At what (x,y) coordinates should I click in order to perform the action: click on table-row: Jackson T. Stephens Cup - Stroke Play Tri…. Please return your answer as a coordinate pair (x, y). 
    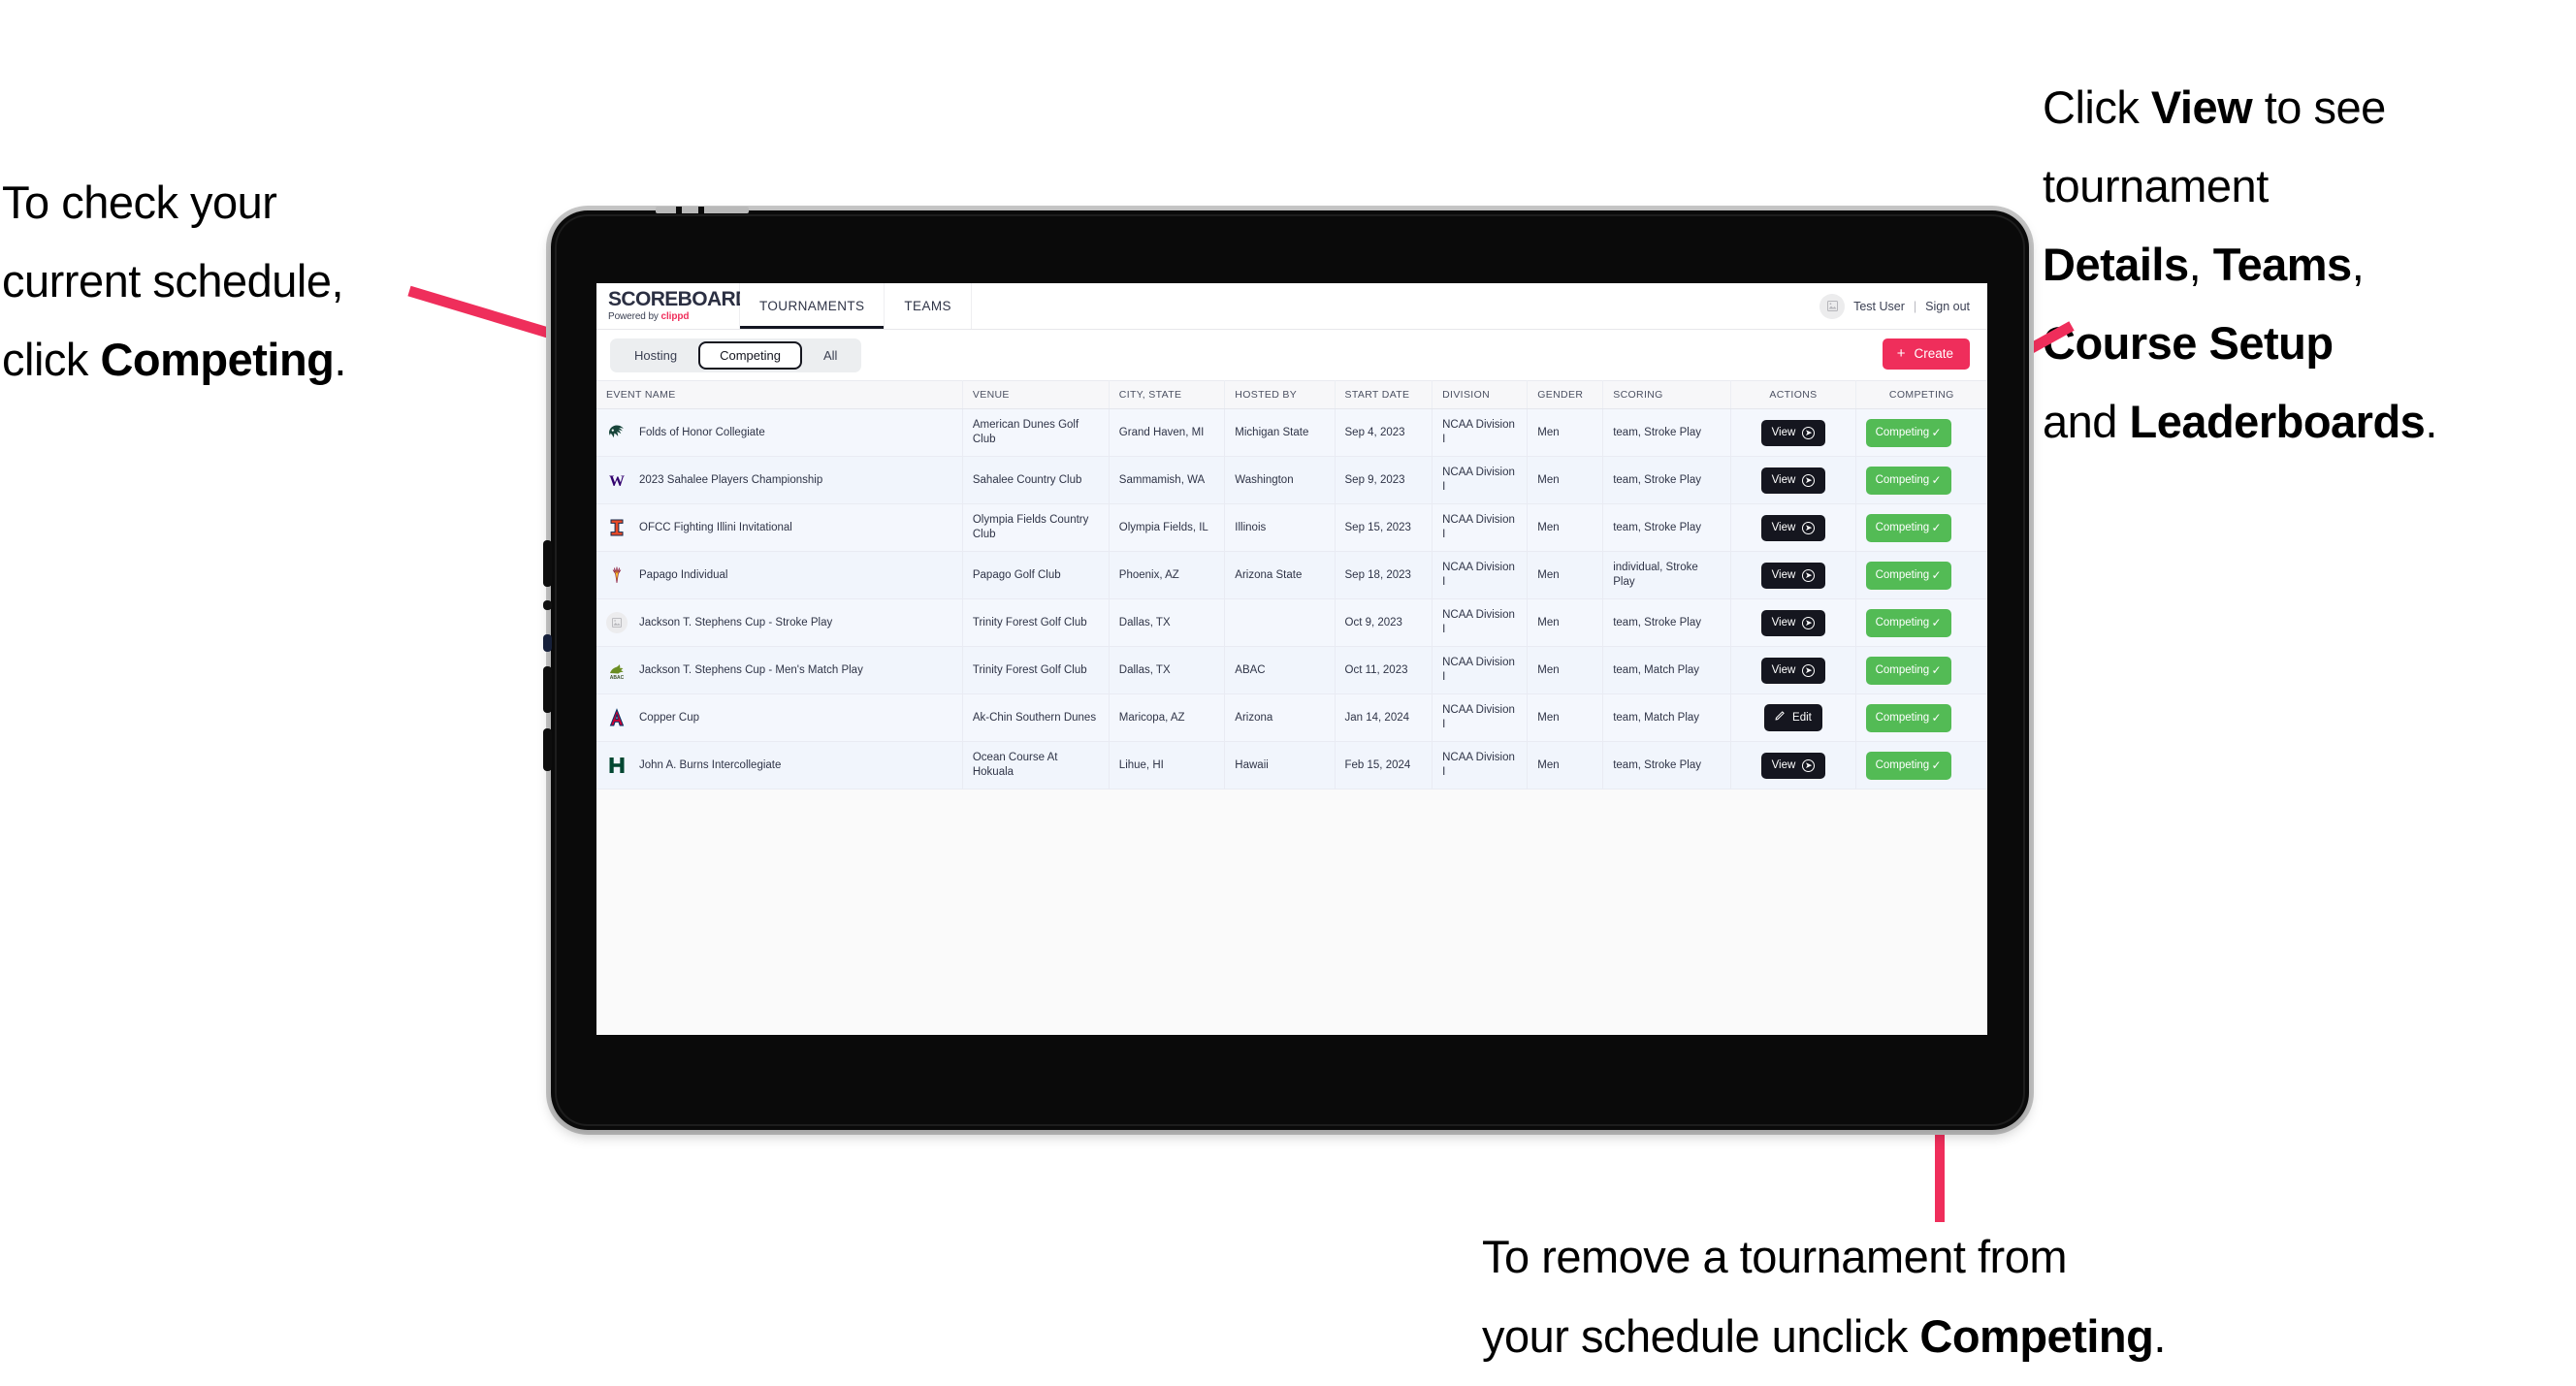
    Looking at the image, I should click on (1291, 622).